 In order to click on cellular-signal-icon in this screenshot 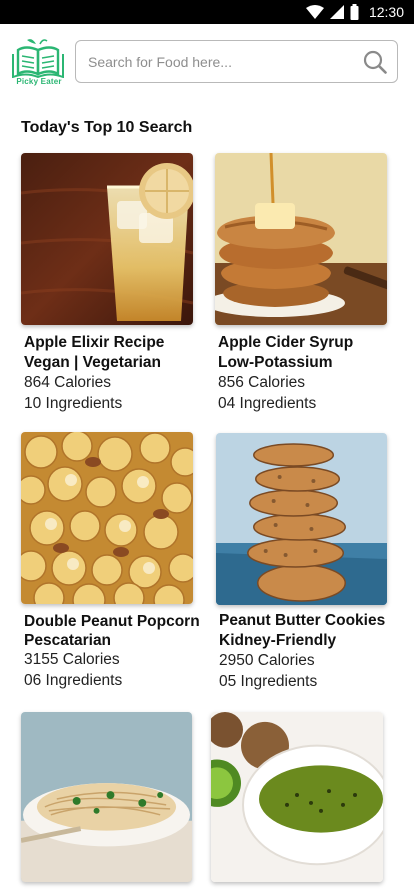, I will do `click(336, 12)`.